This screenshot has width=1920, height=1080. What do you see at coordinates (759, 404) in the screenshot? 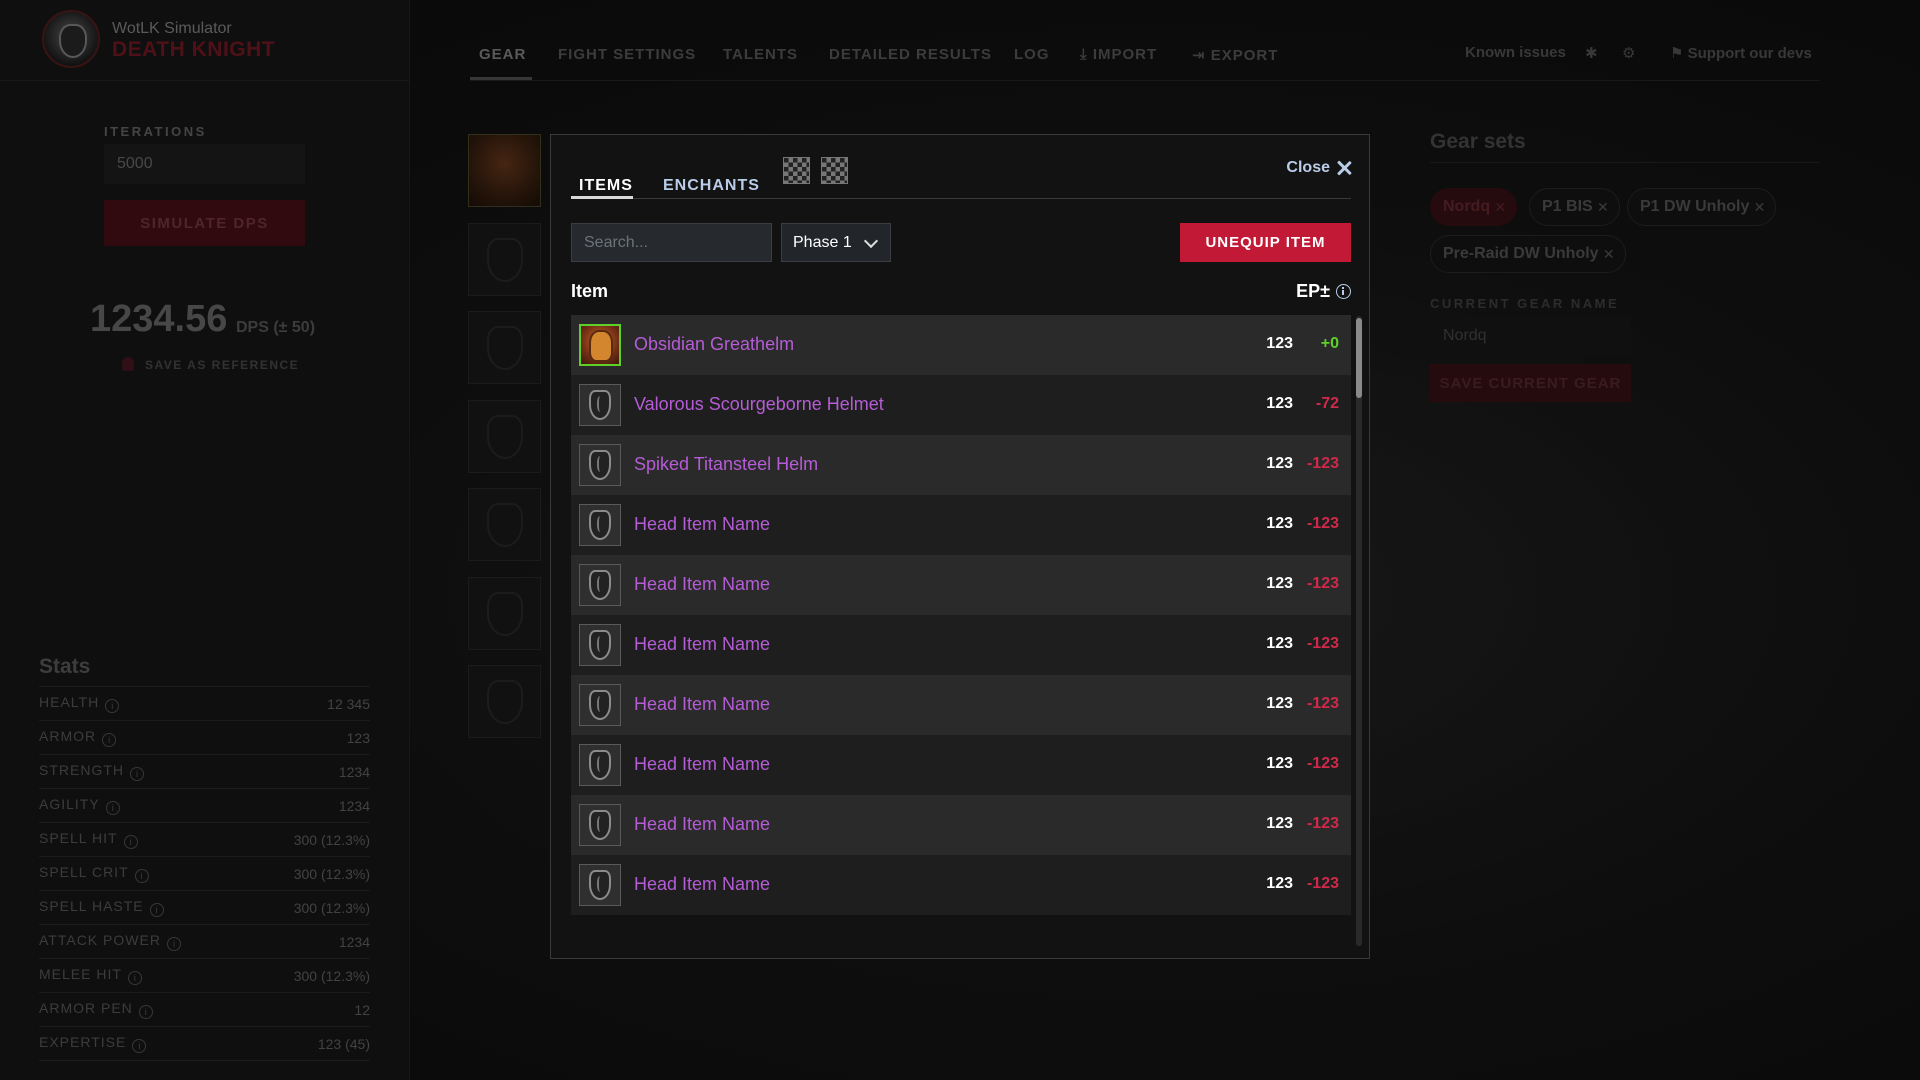
I see `item-name-link: Valorous Scourgeborne Helmet` at bounding box center [759, 404].